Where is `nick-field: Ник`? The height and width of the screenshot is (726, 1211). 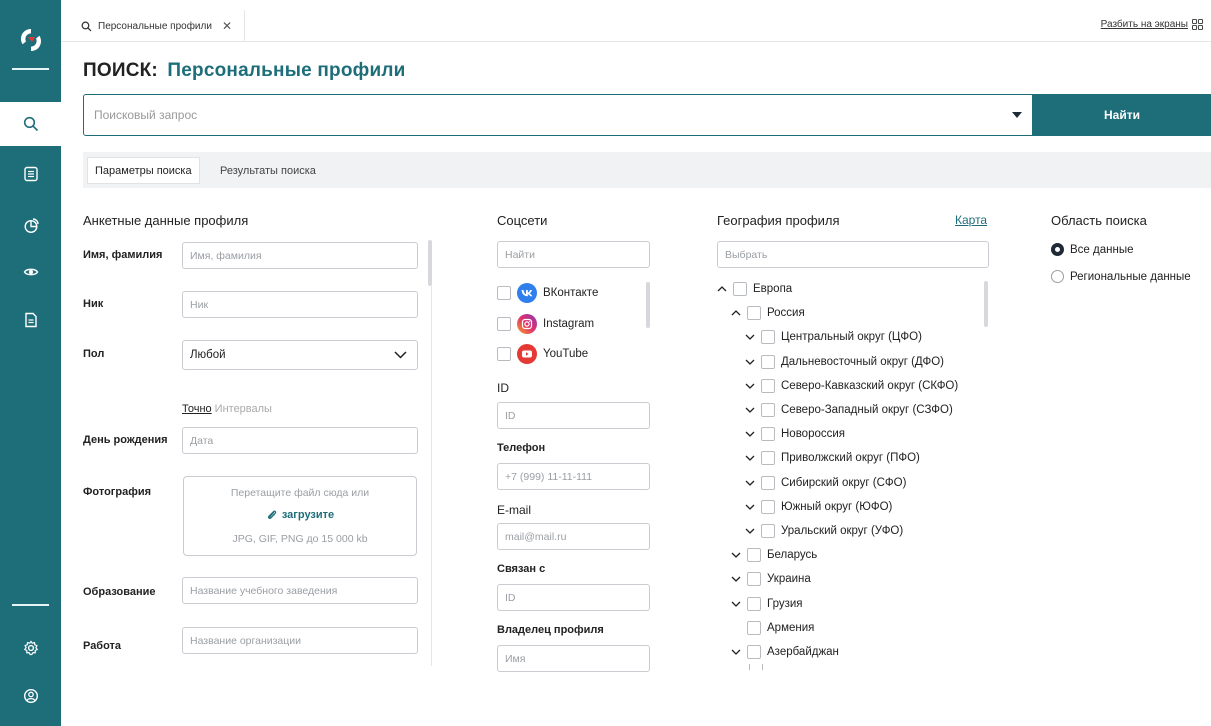 nick-field: Ник is located at coordinates (300, 304).